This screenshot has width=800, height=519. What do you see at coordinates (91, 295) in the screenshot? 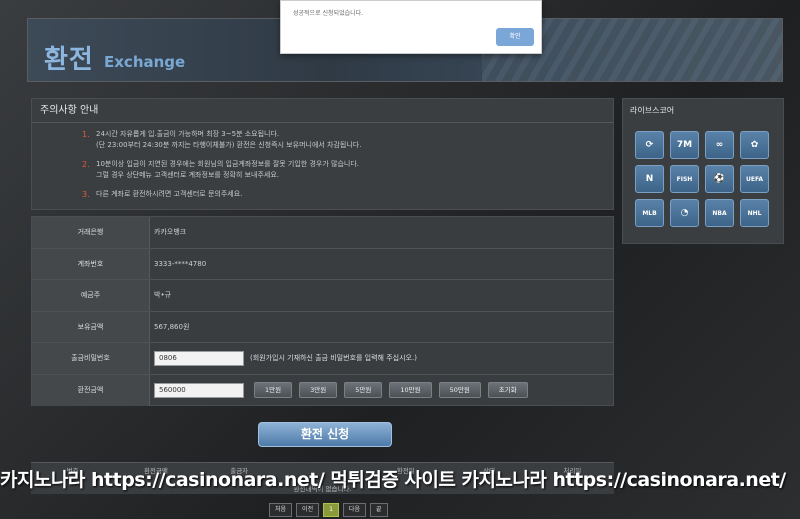
I see `holder-label: 예금주` at bounding box center [91, 295].